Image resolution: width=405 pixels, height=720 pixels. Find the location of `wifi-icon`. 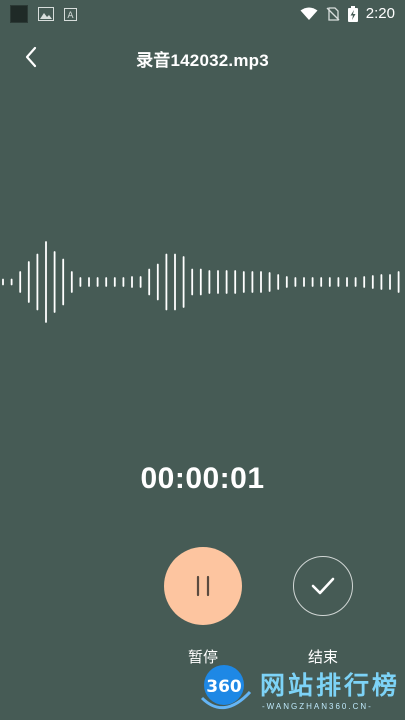

wifi-icon is located at coordinates (309, 13).